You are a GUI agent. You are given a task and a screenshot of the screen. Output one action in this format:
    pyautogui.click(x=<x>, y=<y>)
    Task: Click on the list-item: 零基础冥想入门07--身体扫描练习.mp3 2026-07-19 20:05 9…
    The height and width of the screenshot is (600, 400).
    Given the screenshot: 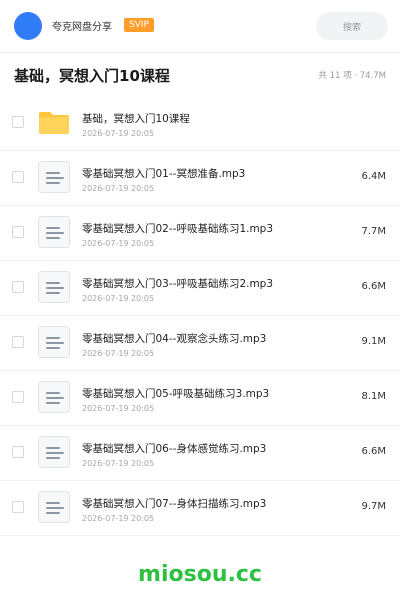 What is the action you would take?
    pyautogui.click(x=200, y=508)
    